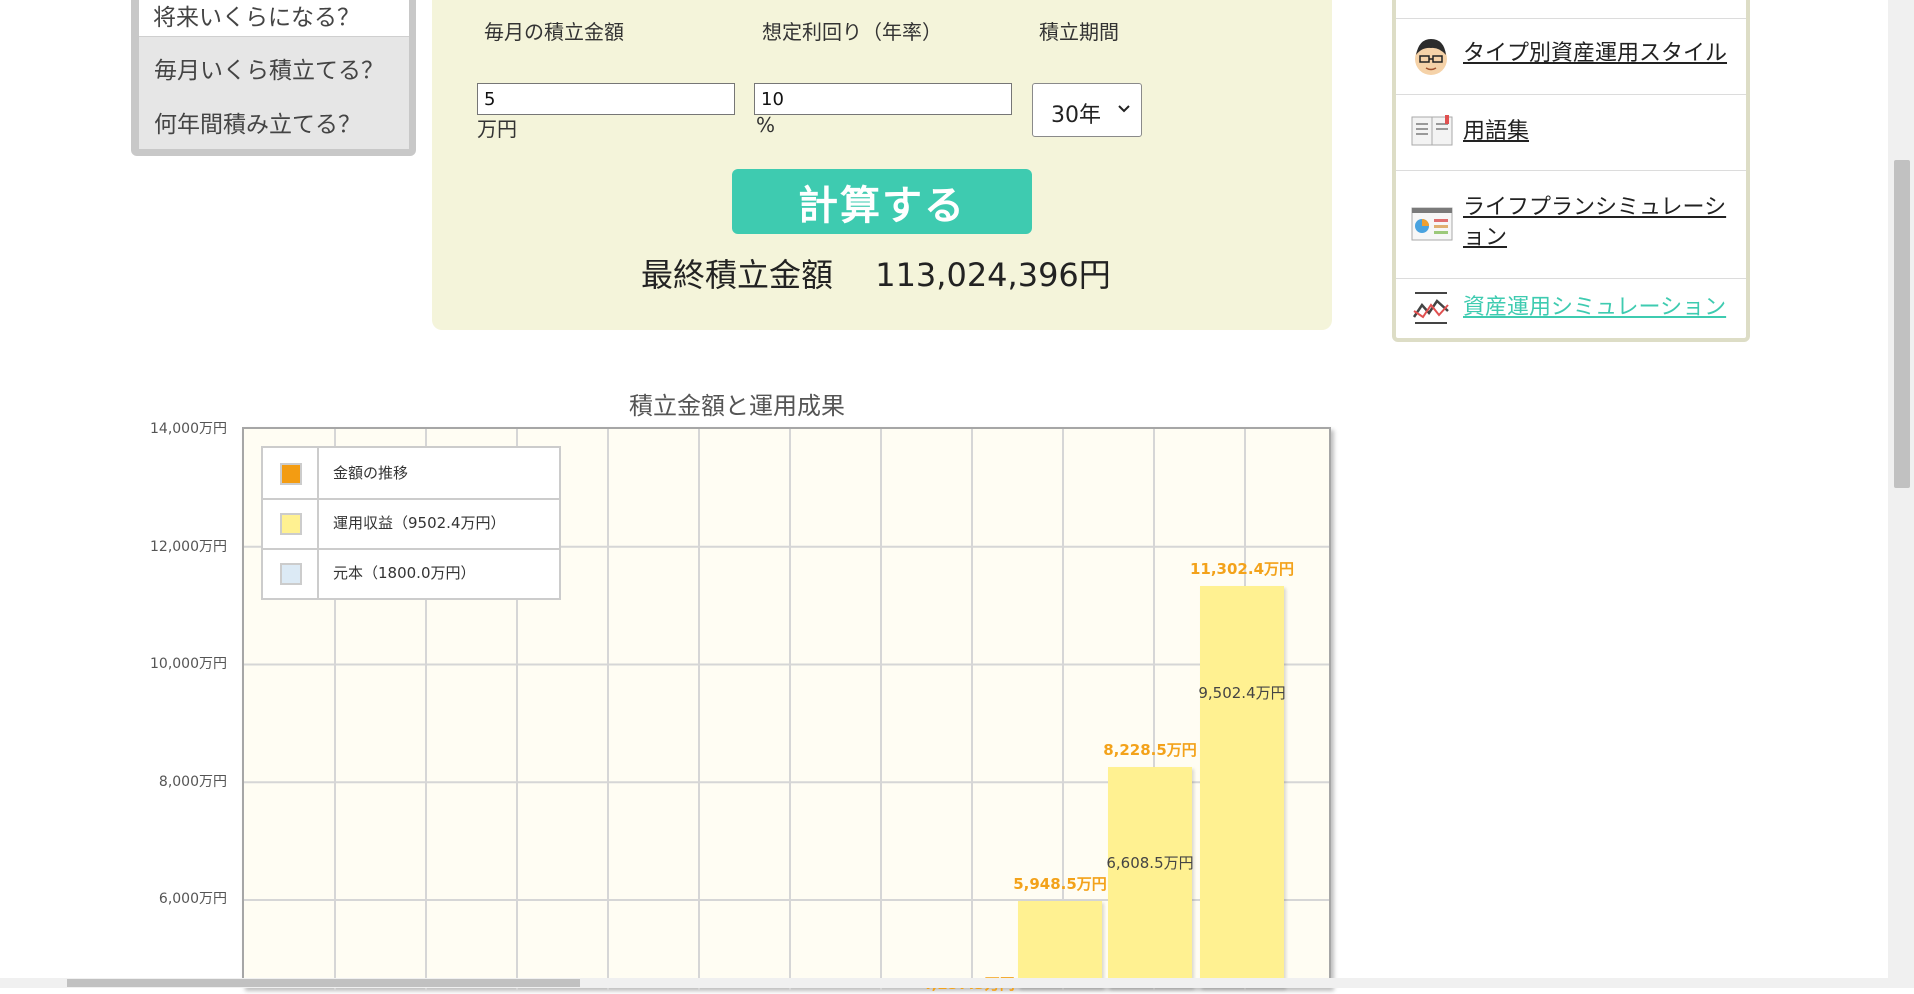 The width and height of the screenshot is (1914, 994). Describe the element at coordinates (274, 93) in the screenshot. I see `left-menu-items: 毎月いくら積立てる？ 何年間積み立てる？` at that location.